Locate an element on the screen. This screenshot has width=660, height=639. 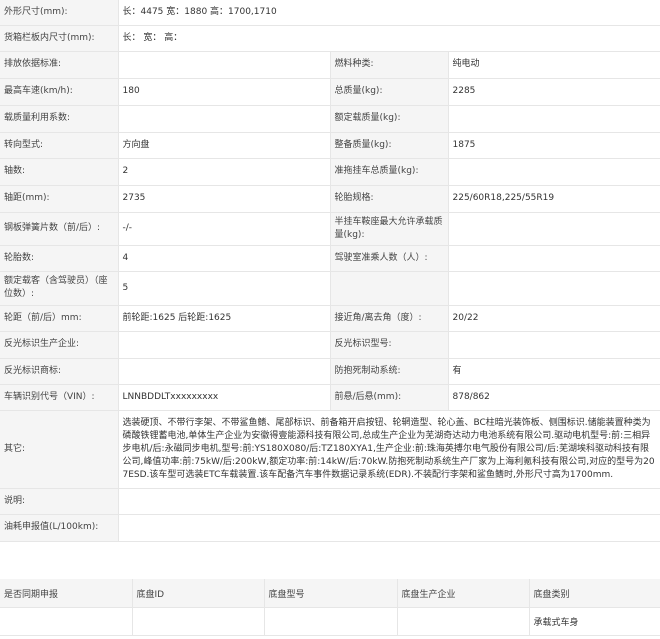
spec-label: 总质量(kg): is located at coordinates (389, 92).